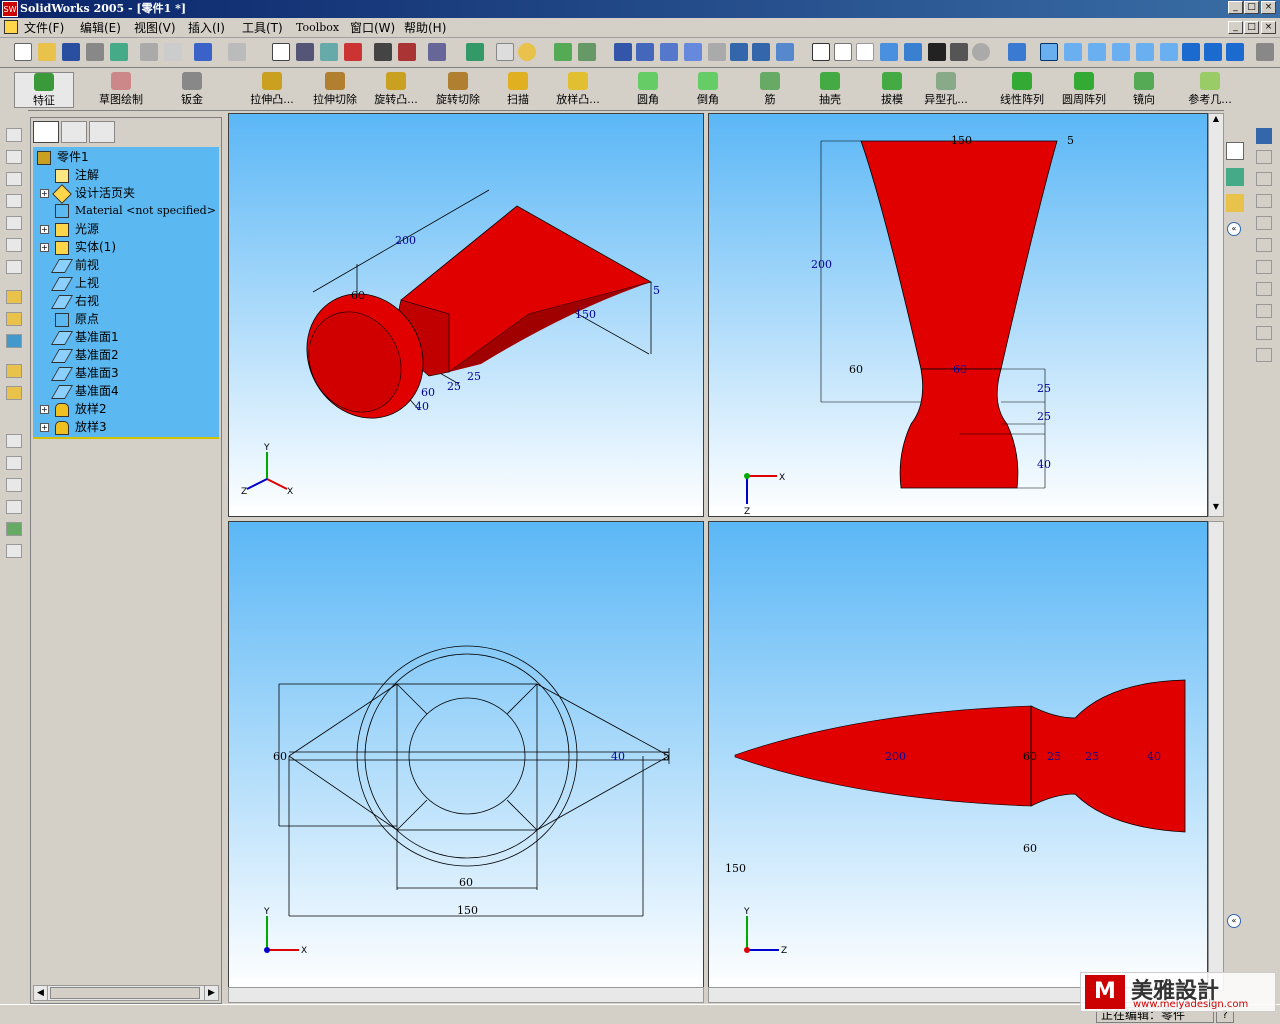  What do you see at coordinates (1235, 151) in the screenshot?
I see `home-icon` at bounding box center [1235, 151].